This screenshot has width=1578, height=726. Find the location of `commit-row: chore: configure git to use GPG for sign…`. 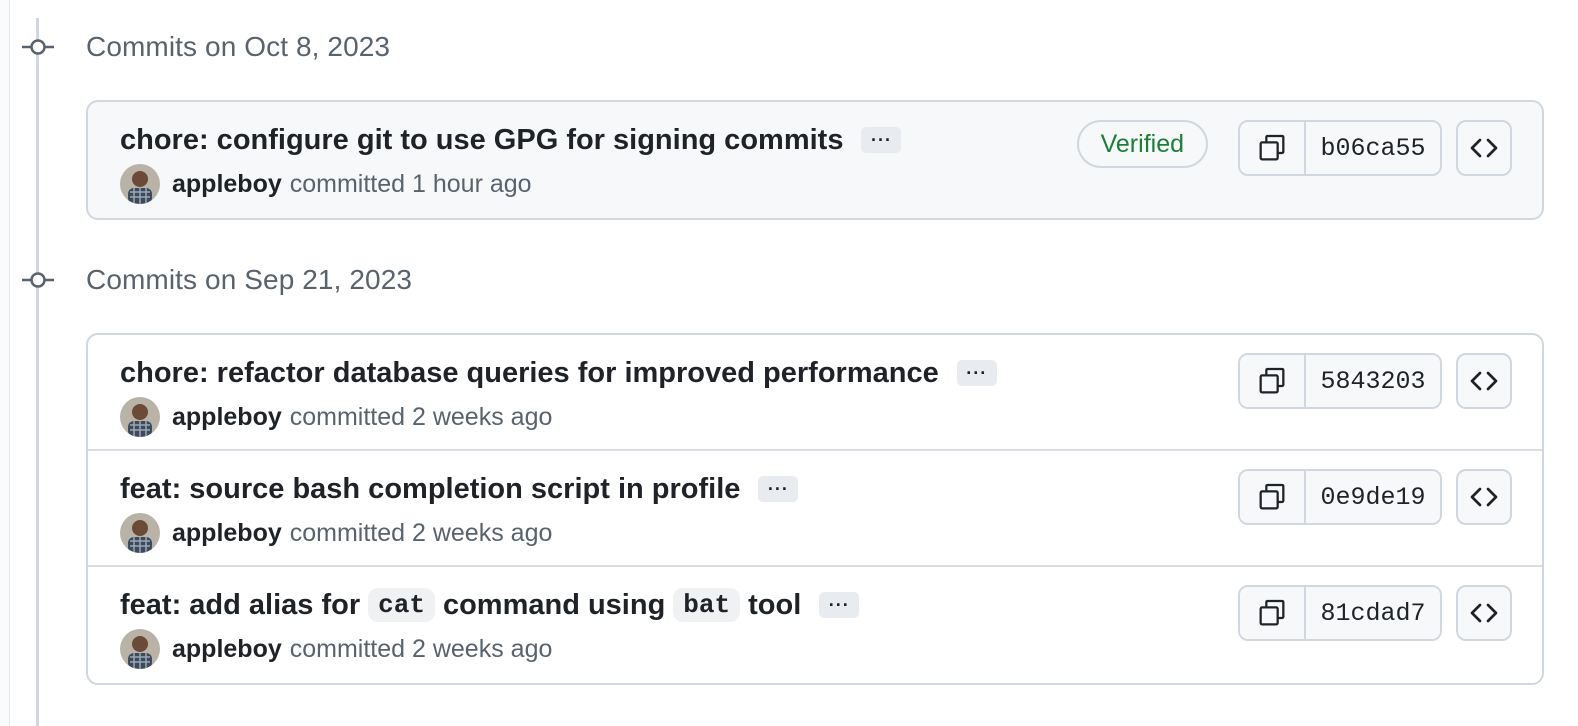

commit-row: chore: configure git to use GPG for sign… is located at coordinates (815, 160).